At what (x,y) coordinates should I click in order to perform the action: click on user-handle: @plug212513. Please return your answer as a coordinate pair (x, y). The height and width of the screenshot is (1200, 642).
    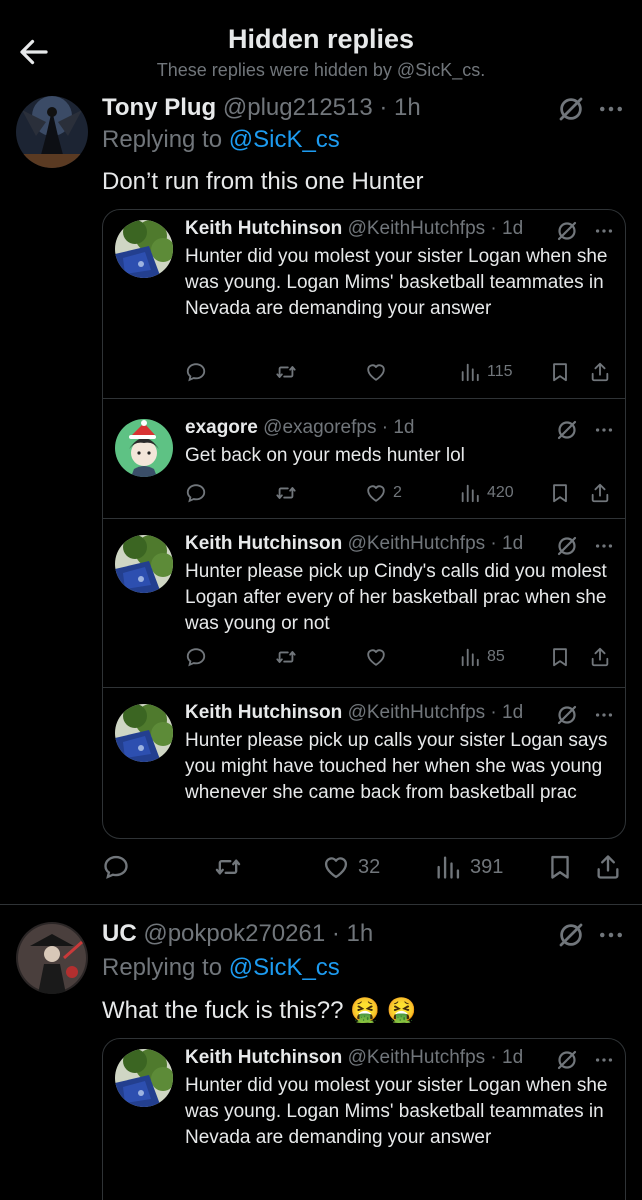
    Looking at the image, I should click on (298, 107).